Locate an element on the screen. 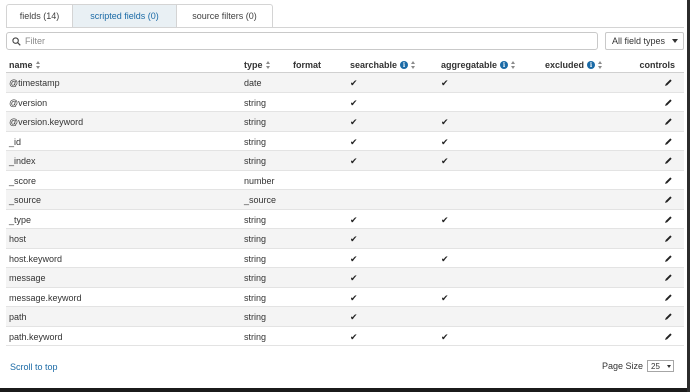 This screenshot has width=690, height=392. table-row: message.keyword string ✔ ✔ is located at coordinates (345, 297).